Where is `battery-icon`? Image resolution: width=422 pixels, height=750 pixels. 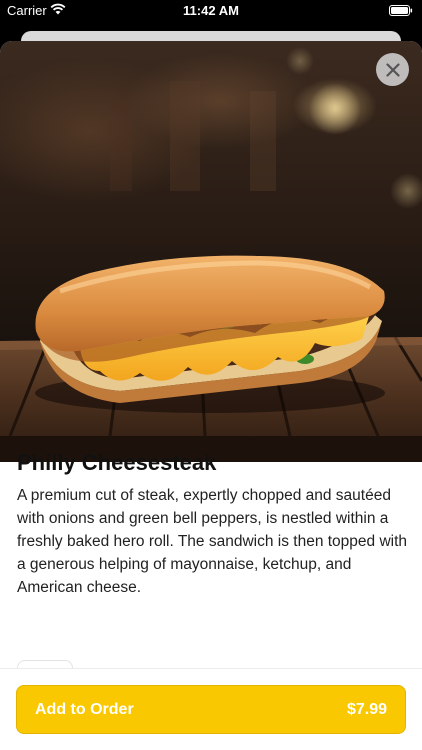 battery-icon is located at coordinates (401, 10).